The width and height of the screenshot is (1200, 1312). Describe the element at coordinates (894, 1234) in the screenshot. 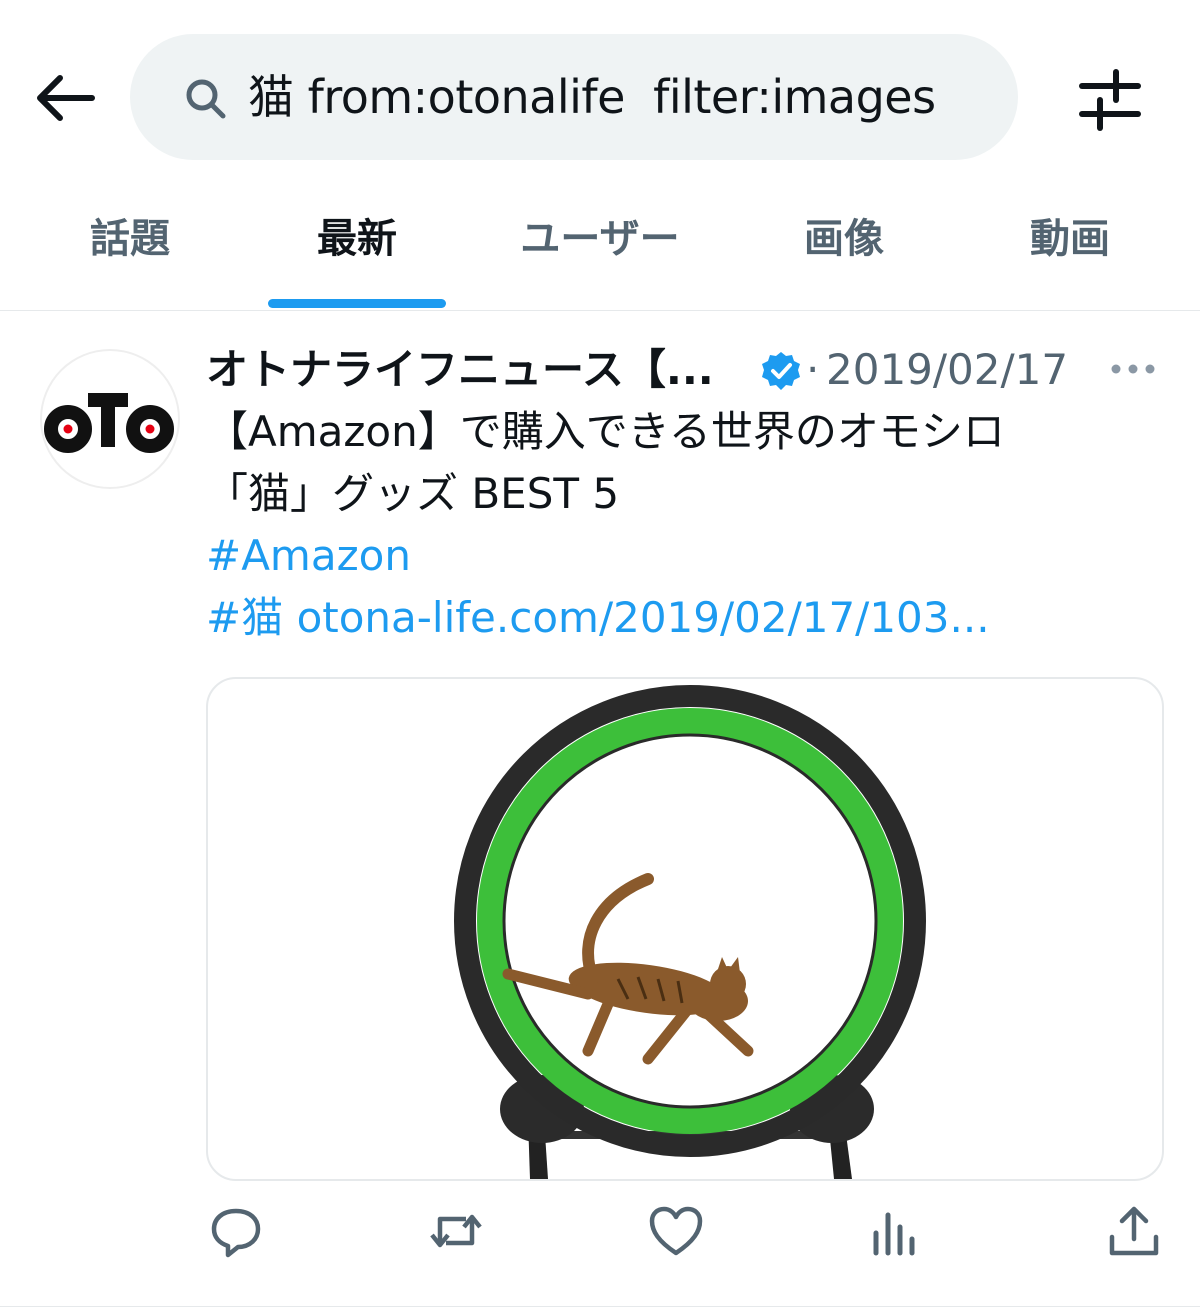

I see `views-bar-chart-icon` at that location.